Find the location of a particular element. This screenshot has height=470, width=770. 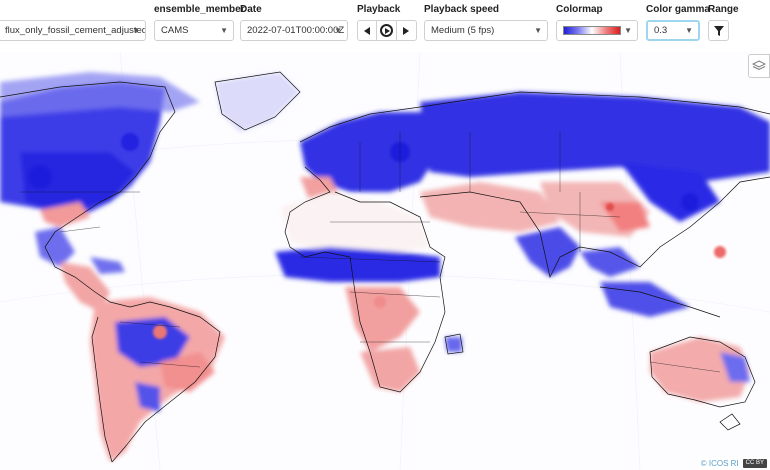

ensemble-member-label: ensemble_member is located at coordinates (199, 9).